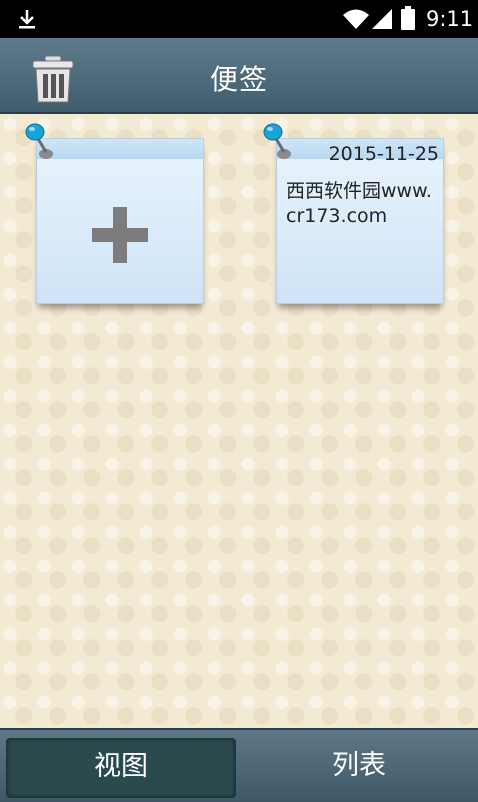 Image resolution: width=478 pixels, height=802 pixels. I want to click on signal-icon, so click(382, 19).